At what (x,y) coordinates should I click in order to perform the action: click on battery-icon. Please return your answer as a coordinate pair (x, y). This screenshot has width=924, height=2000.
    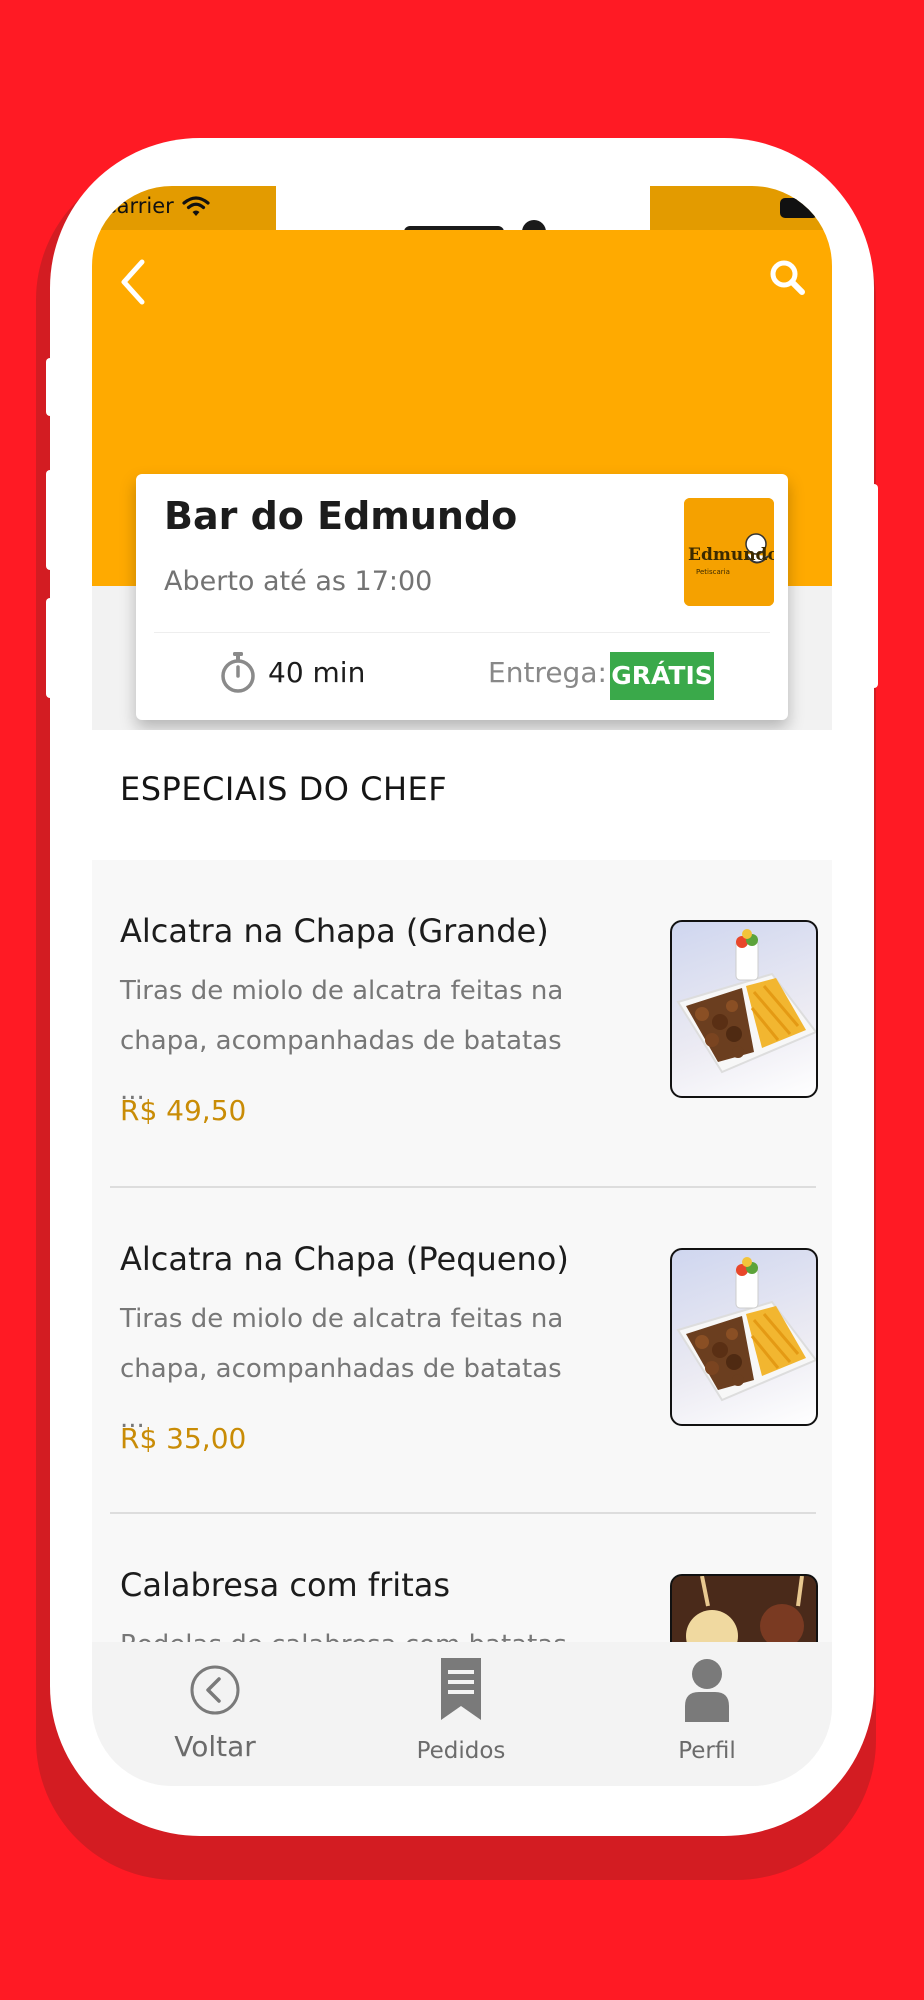
    Looking at the image, I should click on (799, 208).